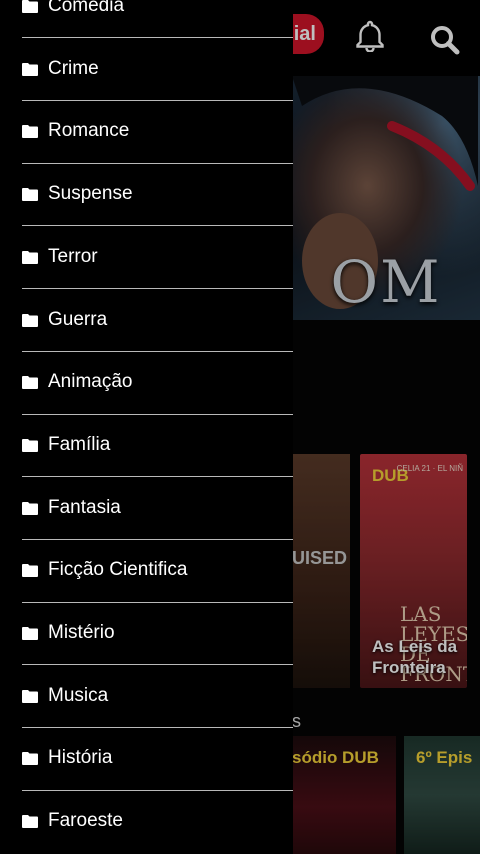 This screenshot has width=480, height=854. I want to click on drawer-item: Comédia, so click(146, 18).